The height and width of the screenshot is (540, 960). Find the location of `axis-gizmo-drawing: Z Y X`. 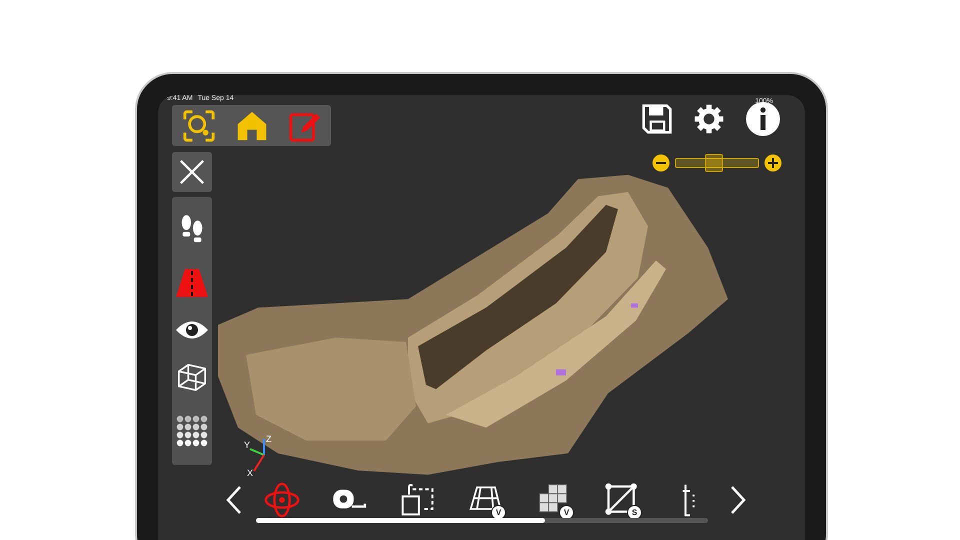

axis-gizmo-drawing: Z Y X is located at coordinates (264, 455).